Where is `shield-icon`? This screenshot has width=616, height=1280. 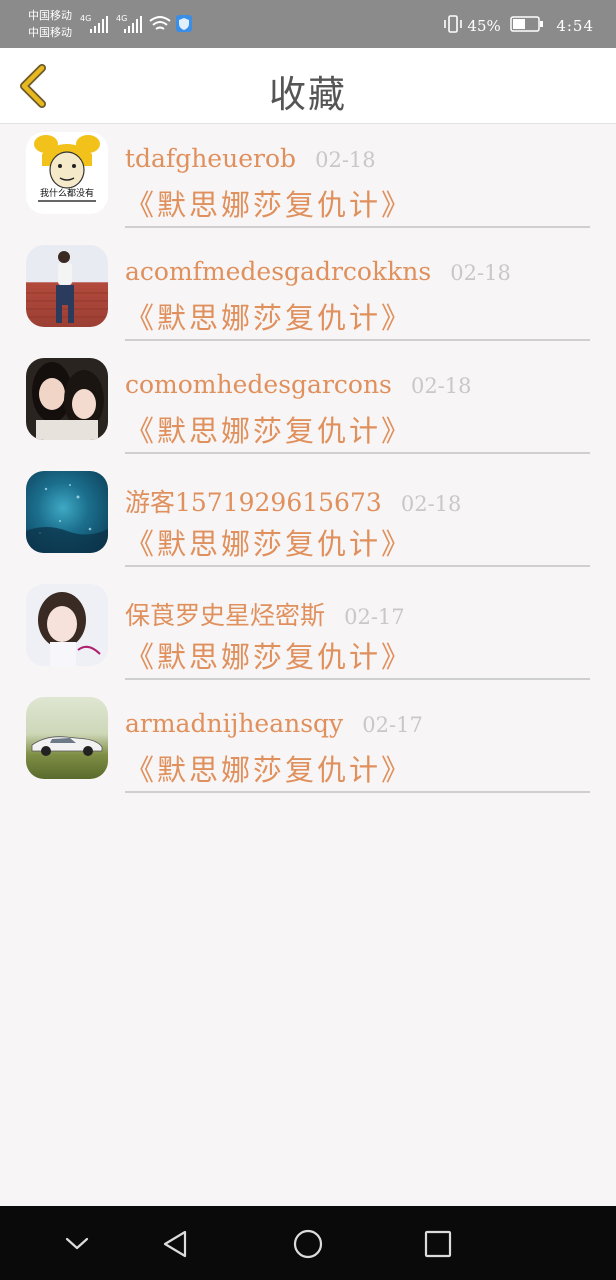 shield-icon is located at coordinates (184, 23).